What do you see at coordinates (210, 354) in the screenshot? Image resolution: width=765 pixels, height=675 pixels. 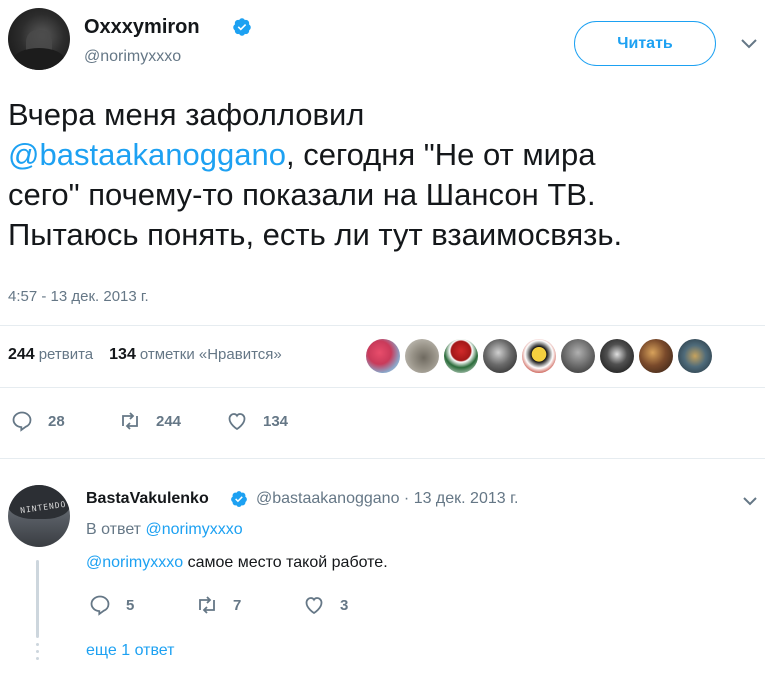 I see `likes-label: отметки «Нравится»` at bounding box center [210, 354].